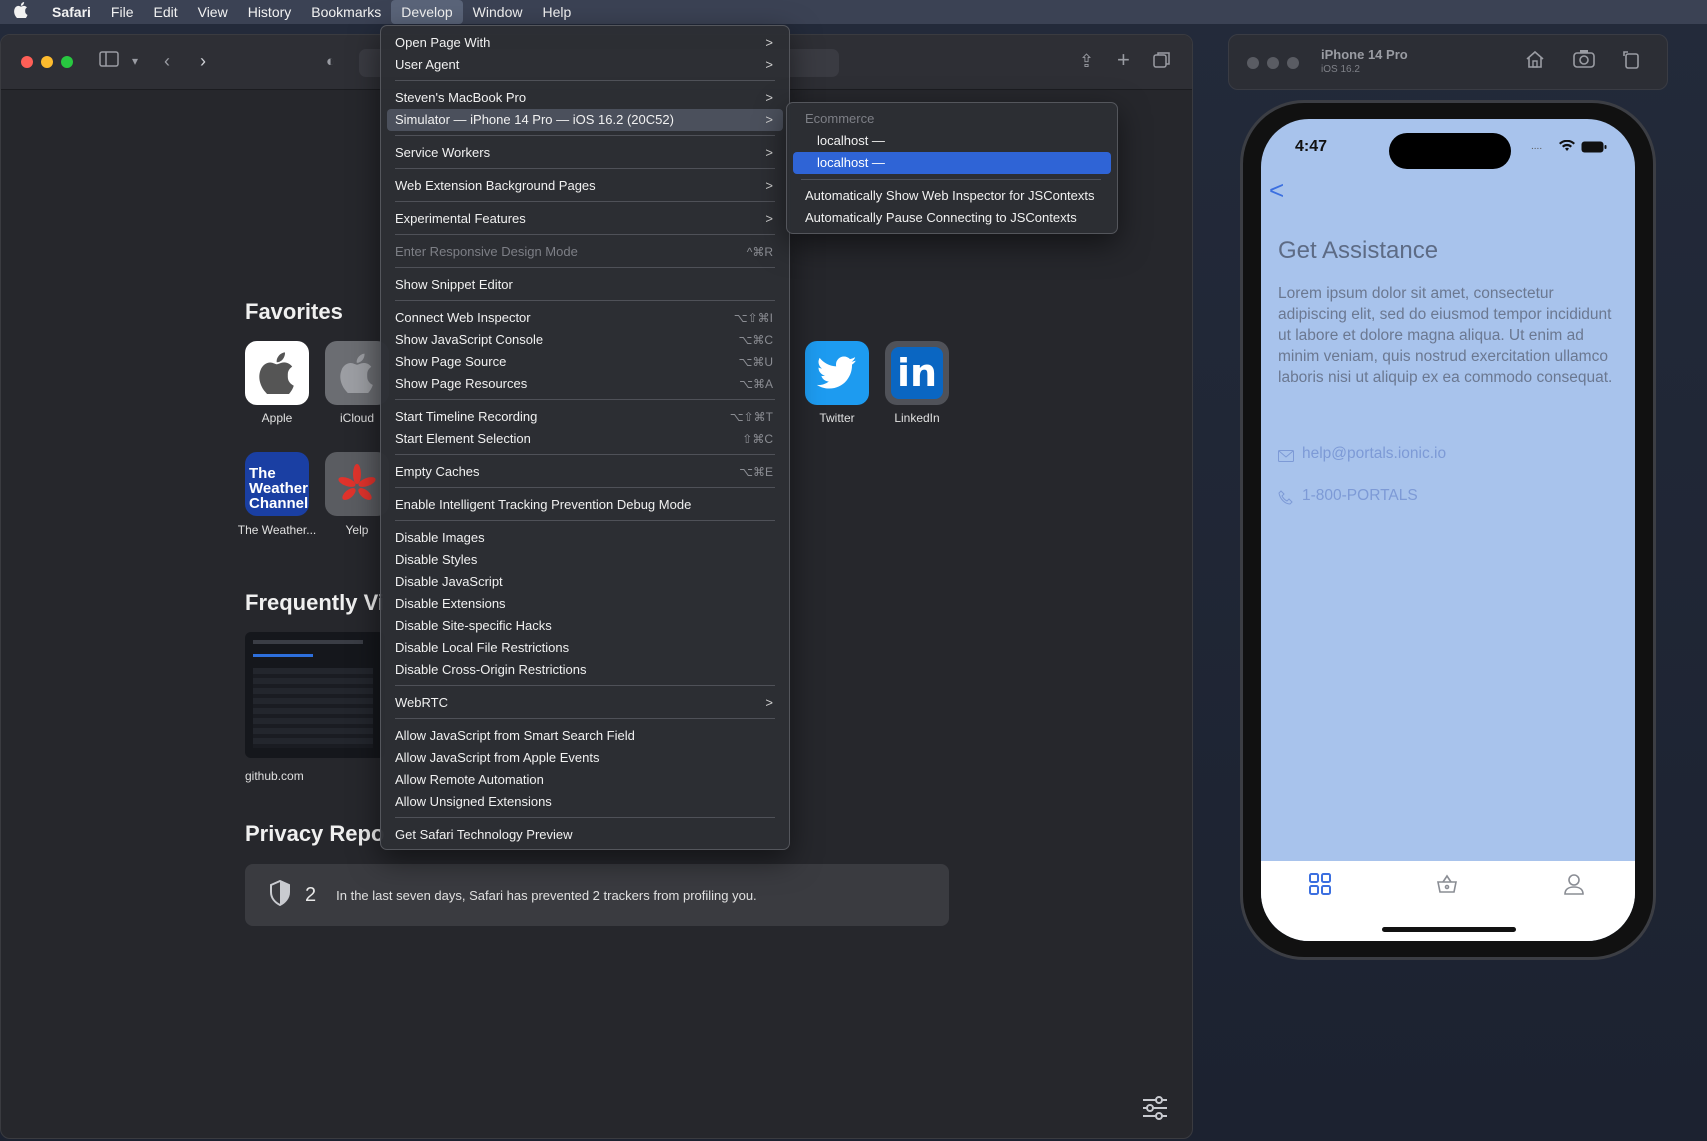 The height and width of the screenshot is (1141, 1707). What do you see at coordinates (585, 285) in the screenshot?
I see `menu-item-snippet-editor: Show Snippet Editor` at bounding box center [585, 285].